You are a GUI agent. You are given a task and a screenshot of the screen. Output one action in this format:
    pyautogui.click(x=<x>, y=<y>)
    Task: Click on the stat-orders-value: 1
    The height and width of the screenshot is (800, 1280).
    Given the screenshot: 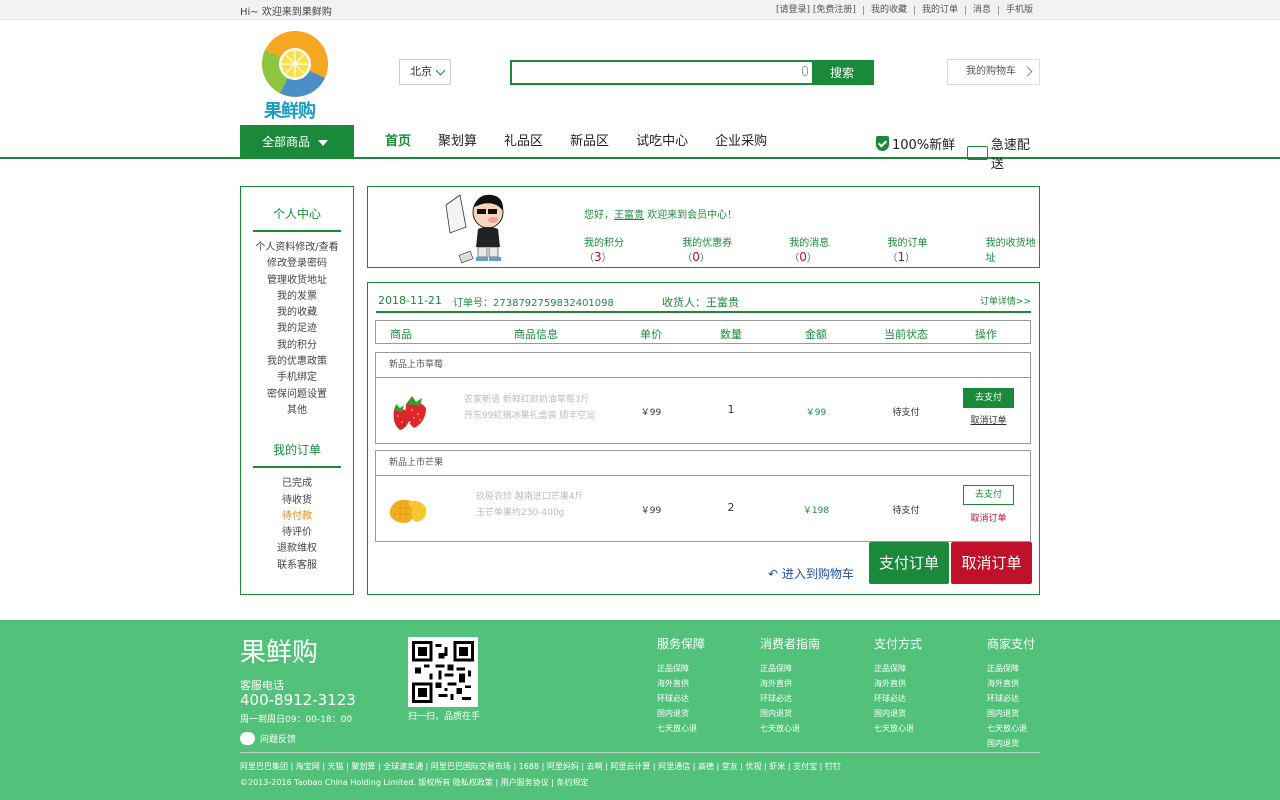 What is the action you would take?
    pyautogui.click(x=901, y=257)
    